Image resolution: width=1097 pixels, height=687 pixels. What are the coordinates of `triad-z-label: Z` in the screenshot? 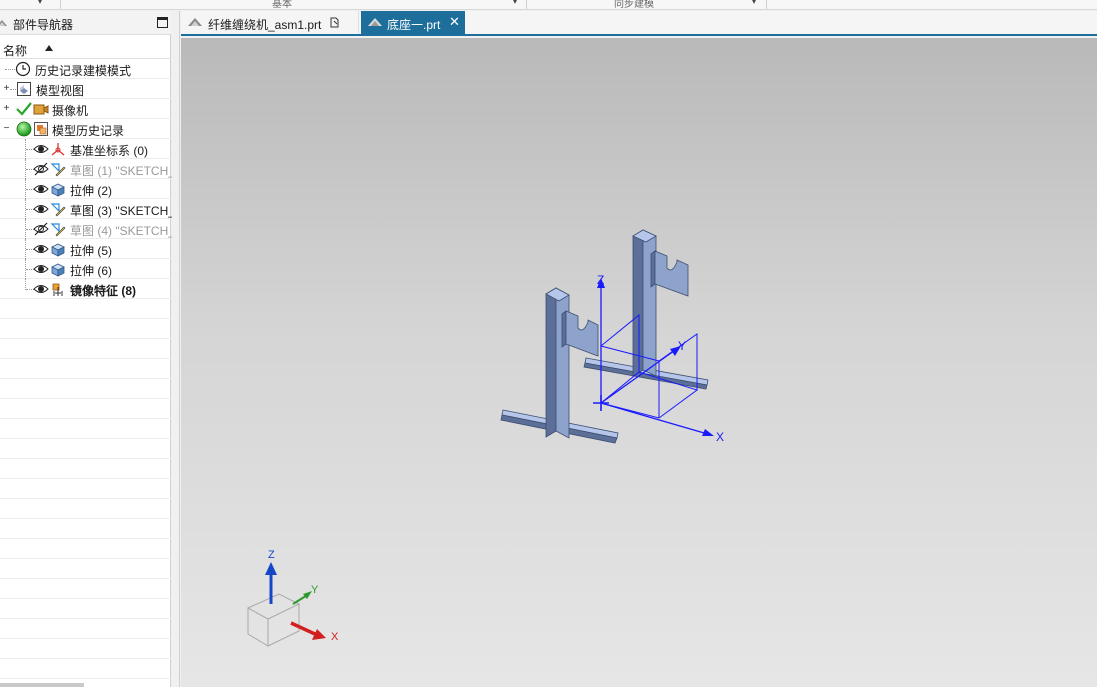 It's located at (271, 555).